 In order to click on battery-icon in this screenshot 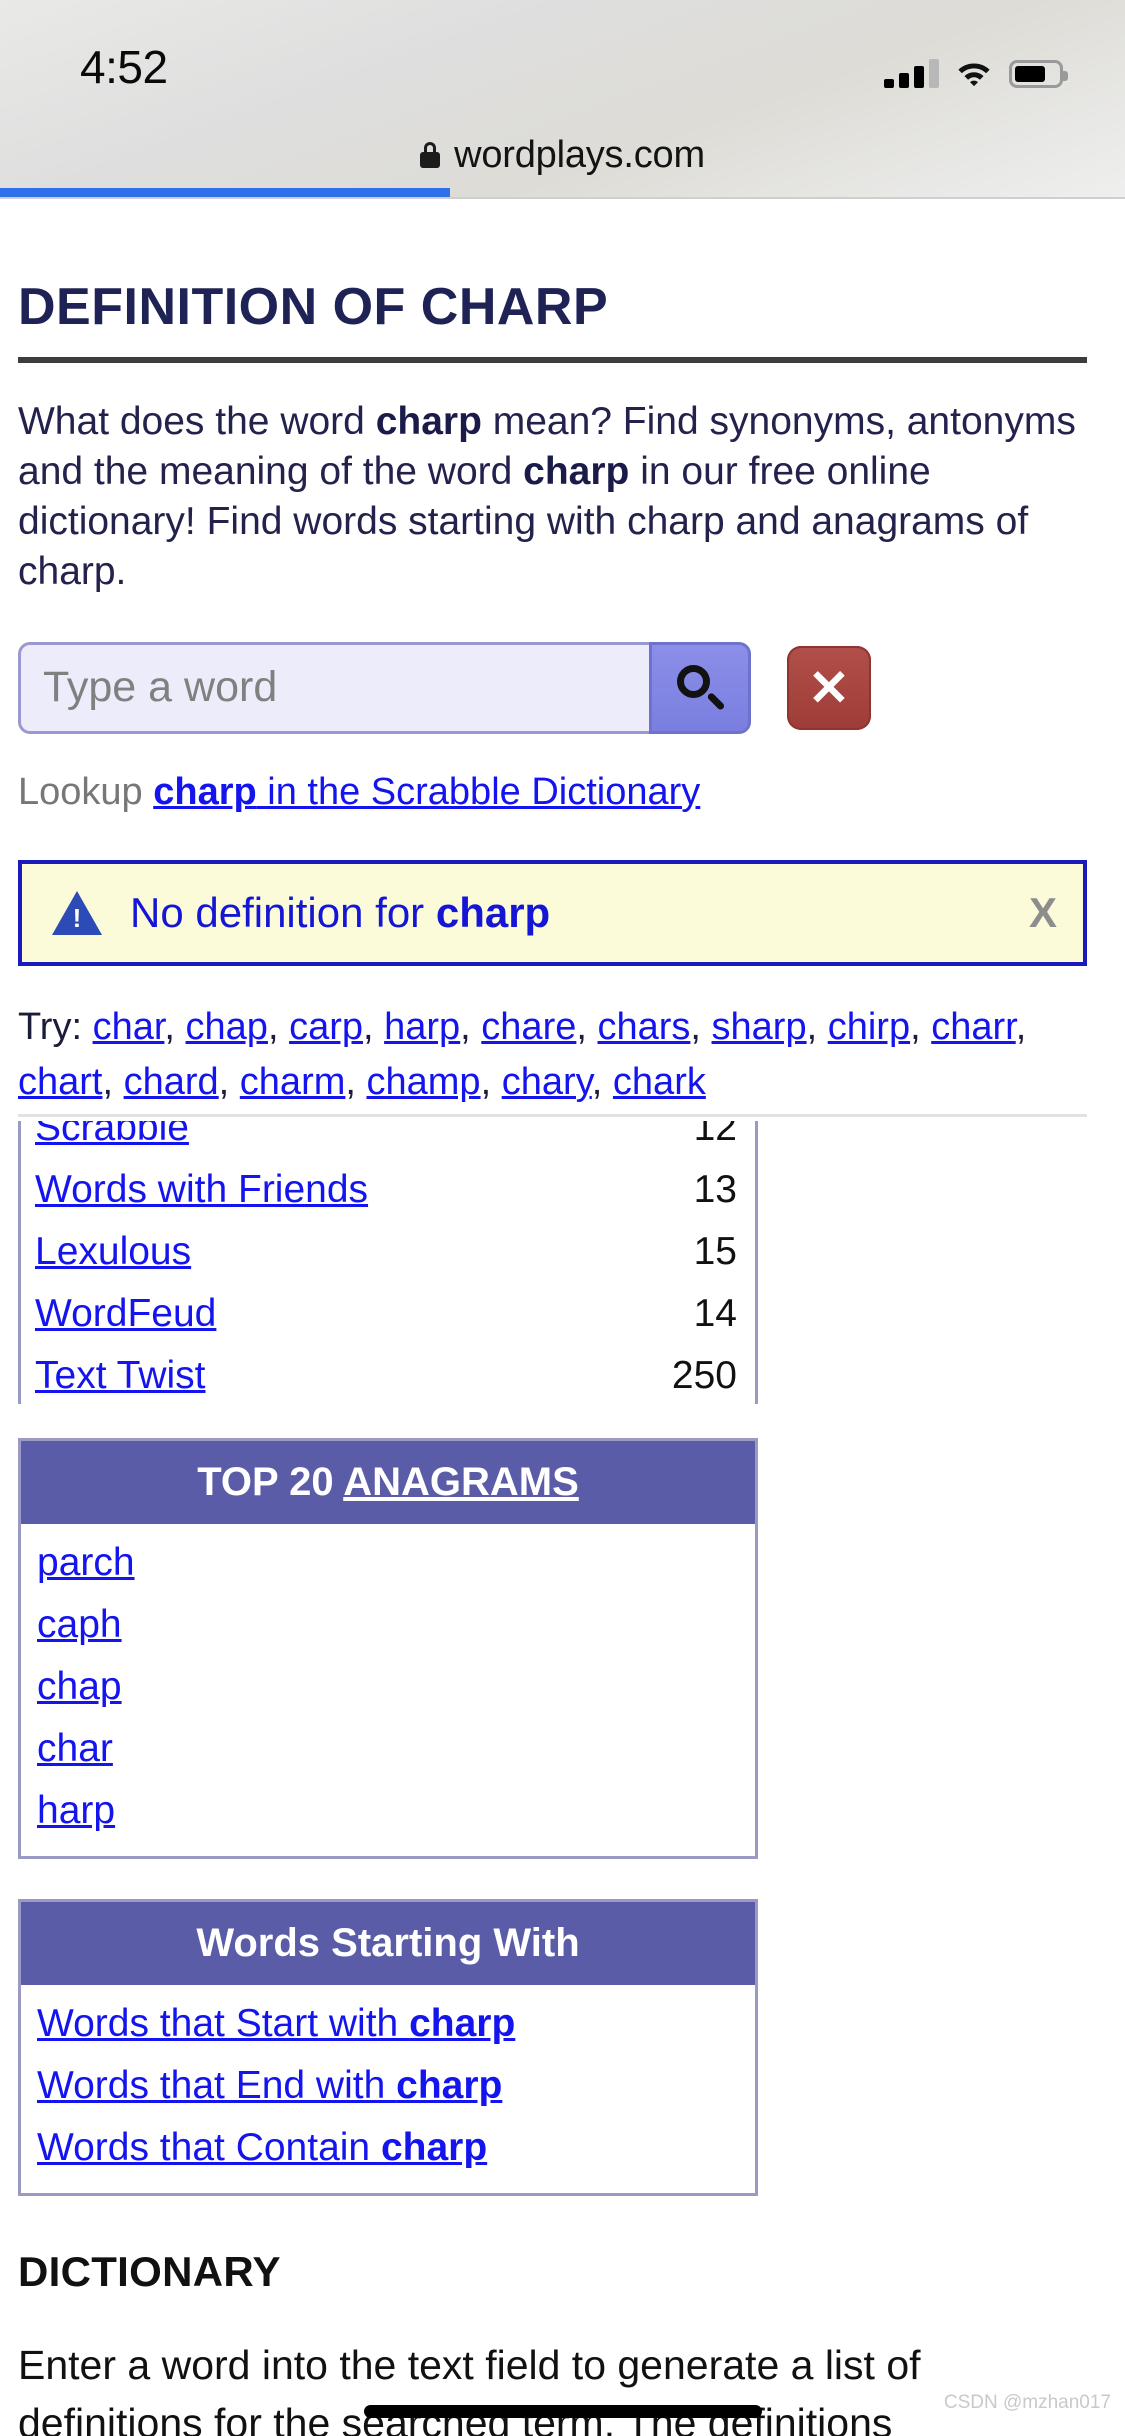, I will do `click(1038, 74)`.